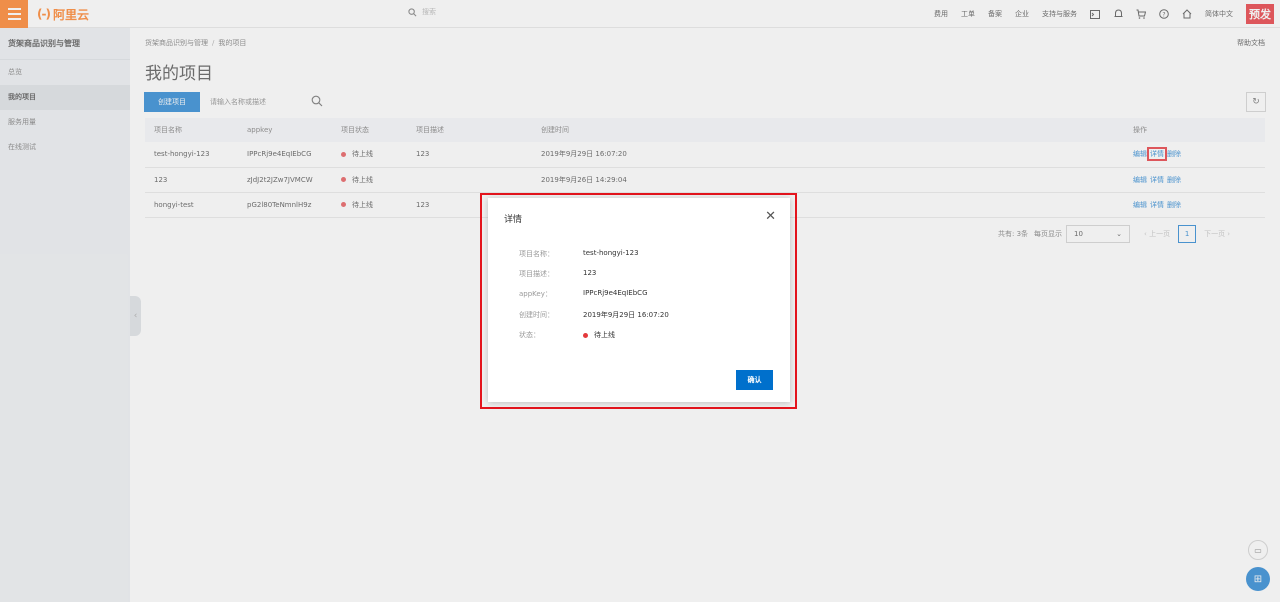  I want to click on dialog-field-status: 状态： 待上线, so click(567, 336).